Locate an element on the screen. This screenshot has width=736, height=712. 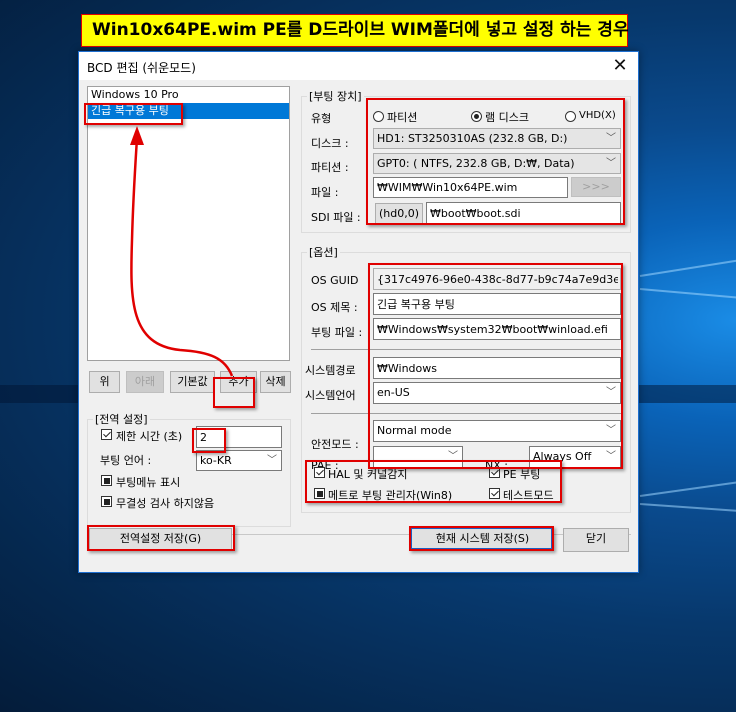
disk-label: 디스크 : is located at coordinates (330, 143).